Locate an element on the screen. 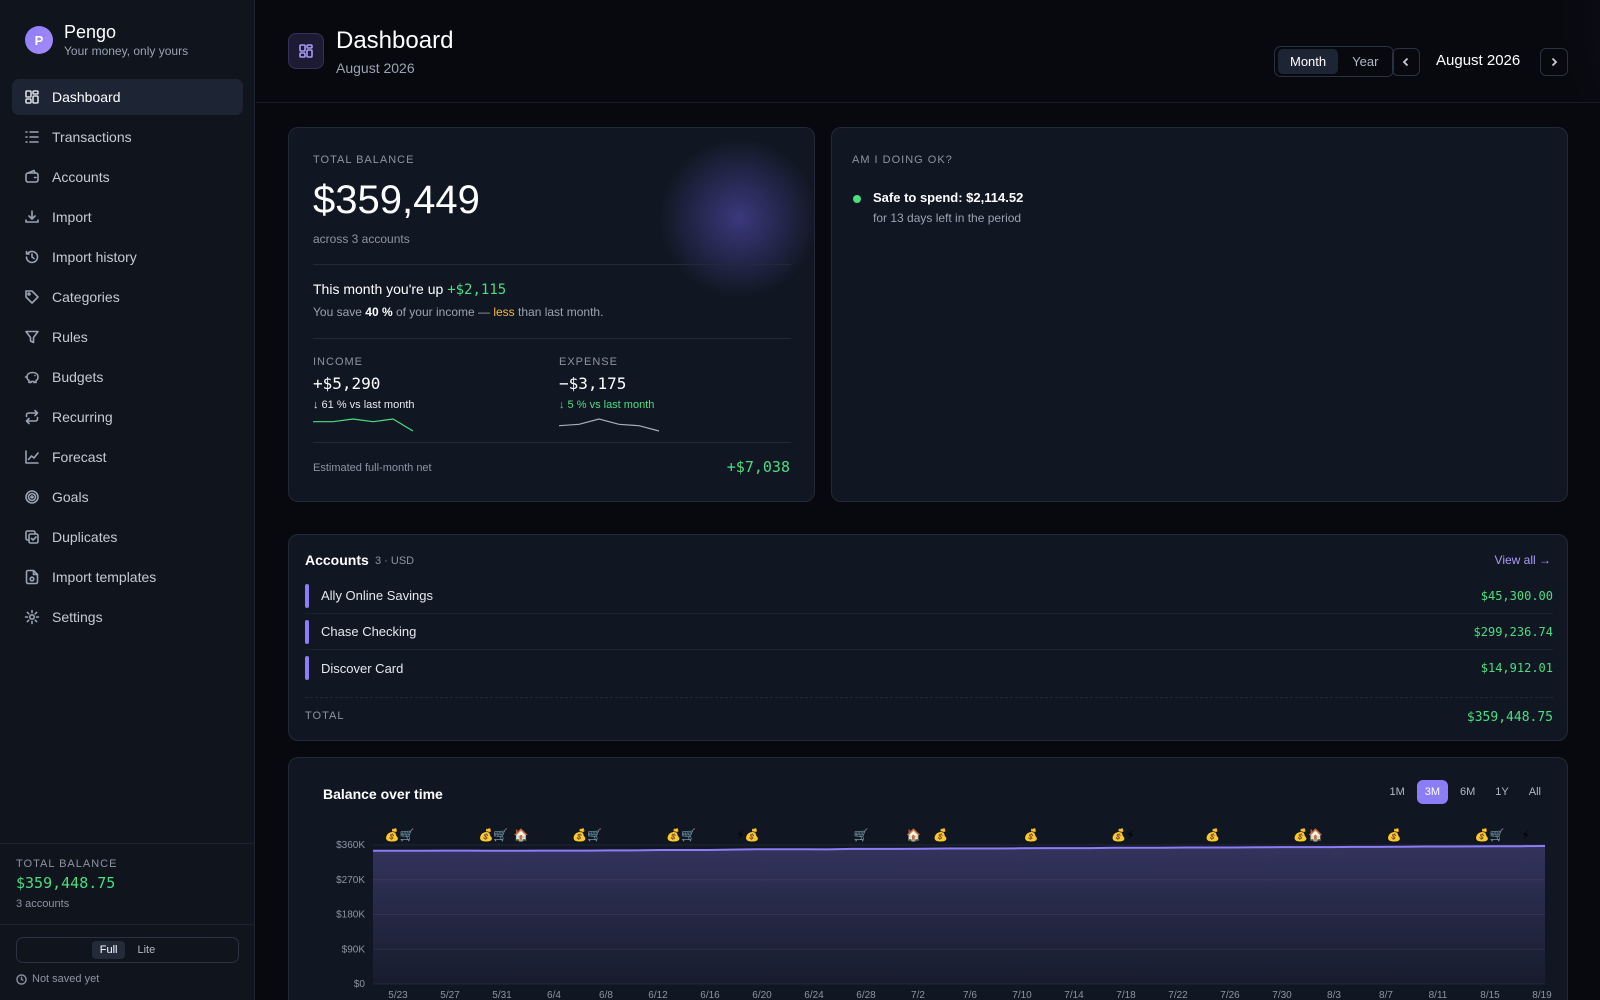 The width and height of the screenshot is (1600, 1000). range-6m-button: 6M is located at coordinates (1467, 792).